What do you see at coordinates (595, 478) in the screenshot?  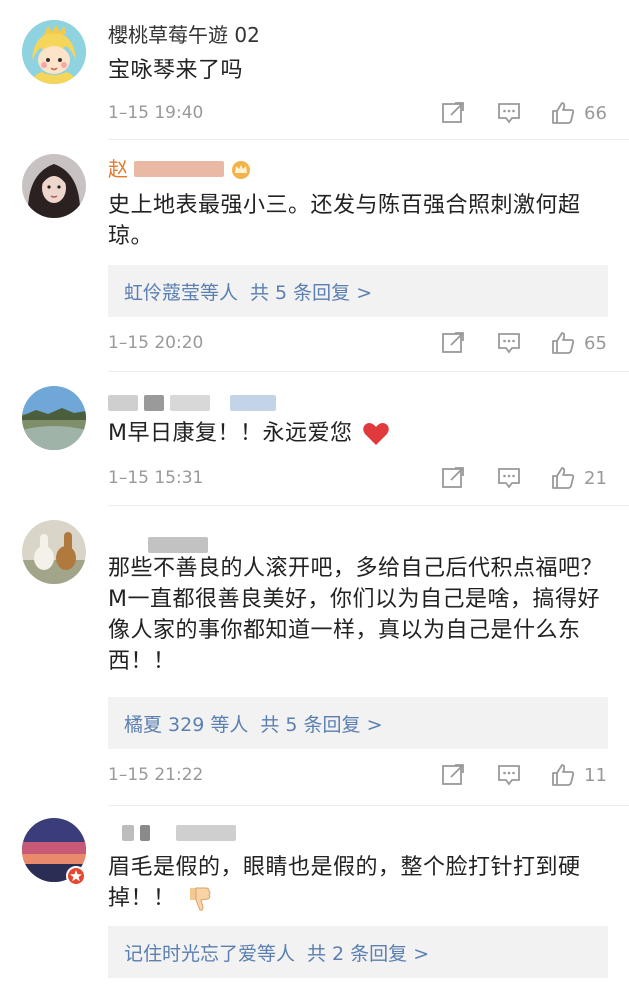 I see `like-count: 21` at bounding box center [595, 478].